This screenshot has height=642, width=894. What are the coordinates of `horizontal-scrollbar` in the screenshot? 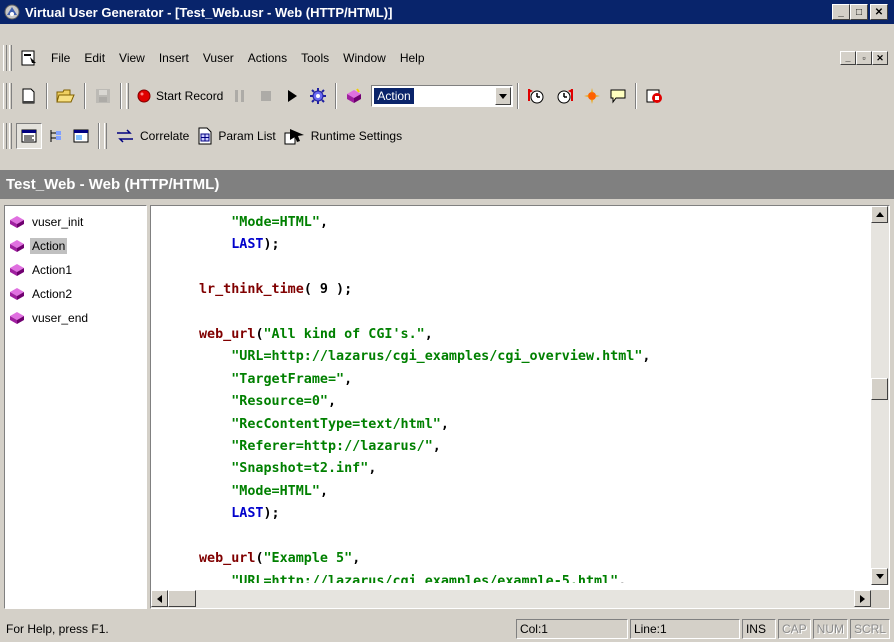 It's located at (511, 599).